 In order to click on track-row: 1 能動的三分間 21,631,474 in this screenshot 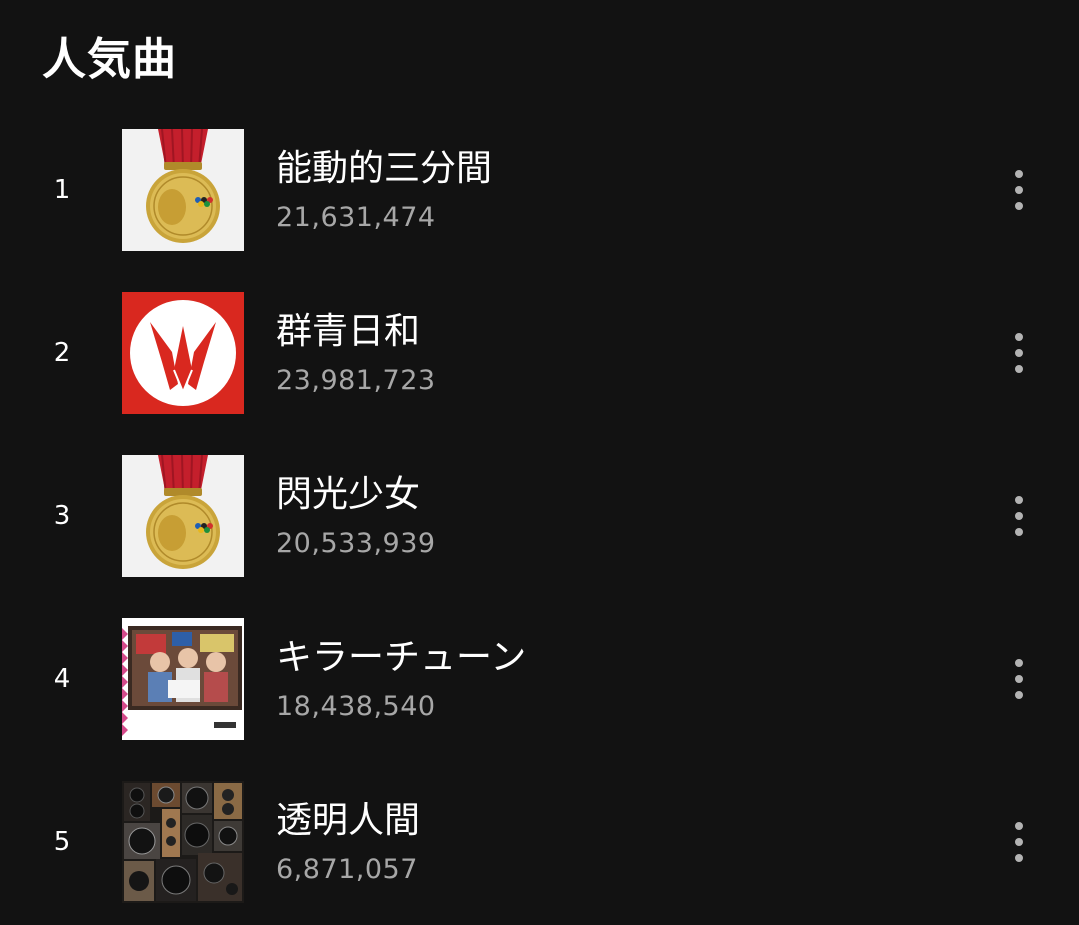, I will do `click(539, 190)`.